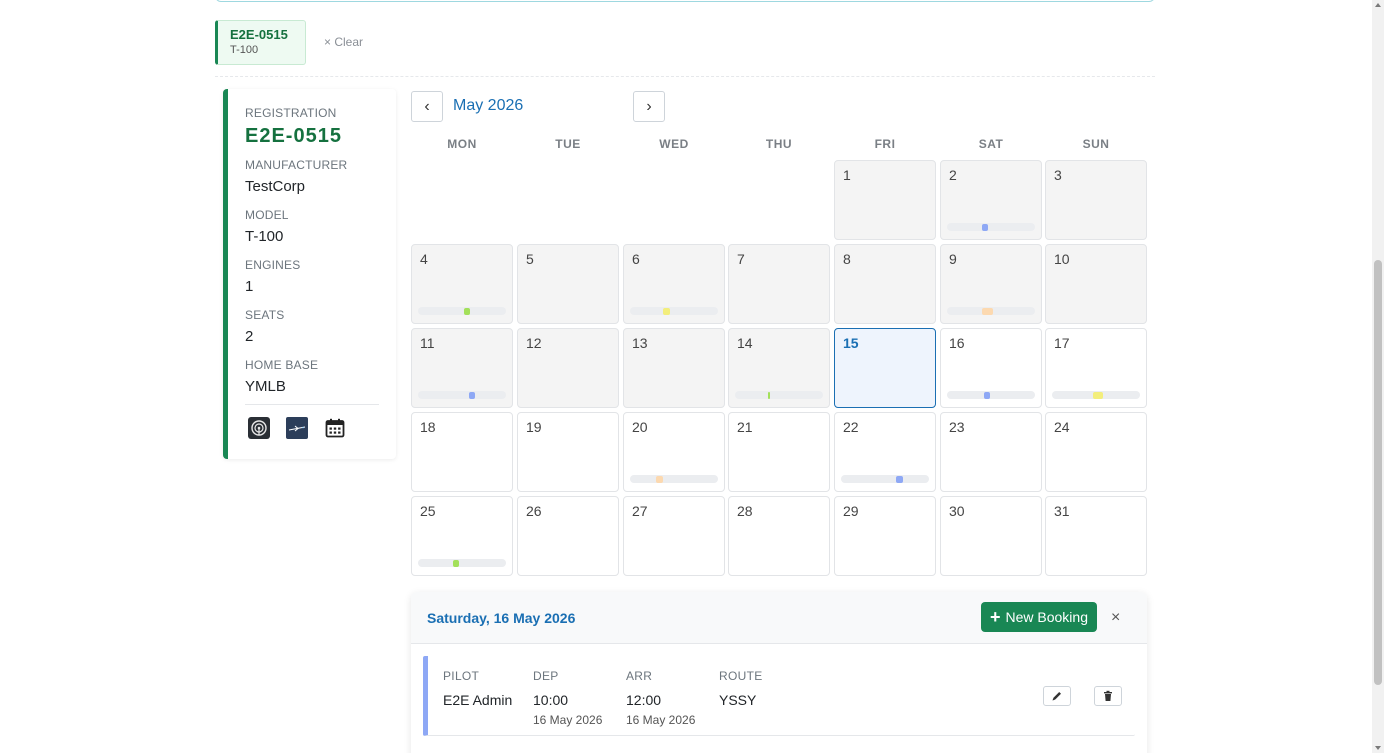 The width and height of the screenshot is (1384, 753). I want to click on day-number: 1, so click(847, 175).